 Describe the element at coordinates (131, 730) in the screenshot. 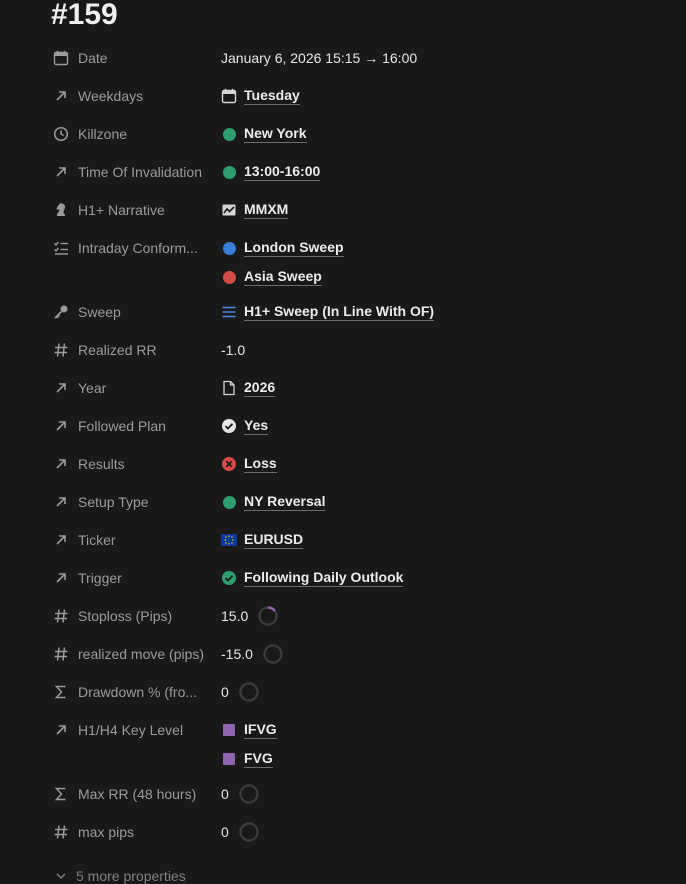

I see `property-name: H1/H4 Key Level` at that location.